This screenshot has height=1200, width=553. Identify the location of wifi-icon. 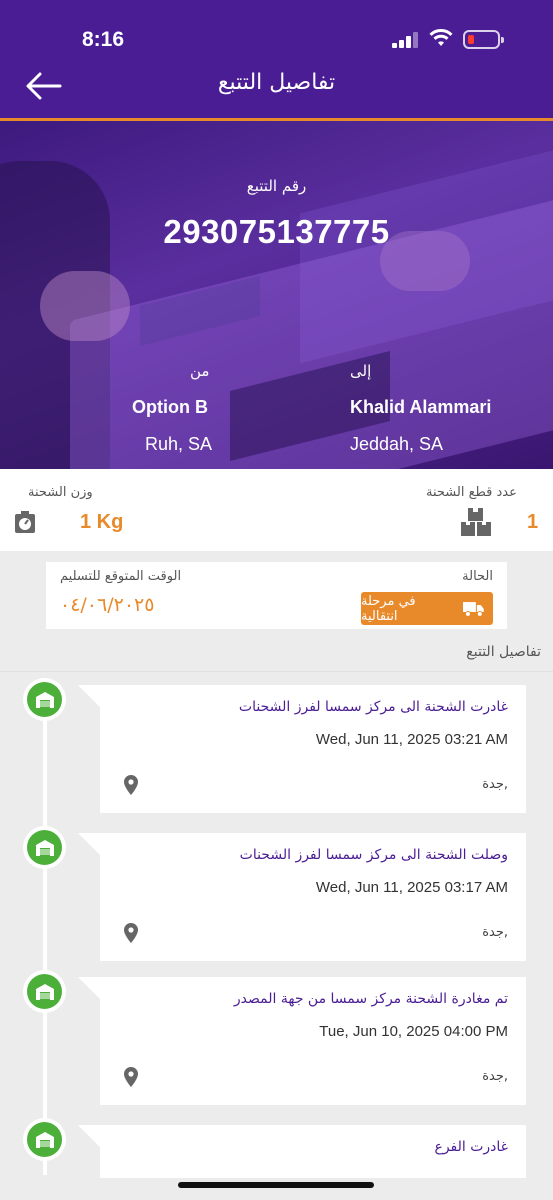
(441, 37).